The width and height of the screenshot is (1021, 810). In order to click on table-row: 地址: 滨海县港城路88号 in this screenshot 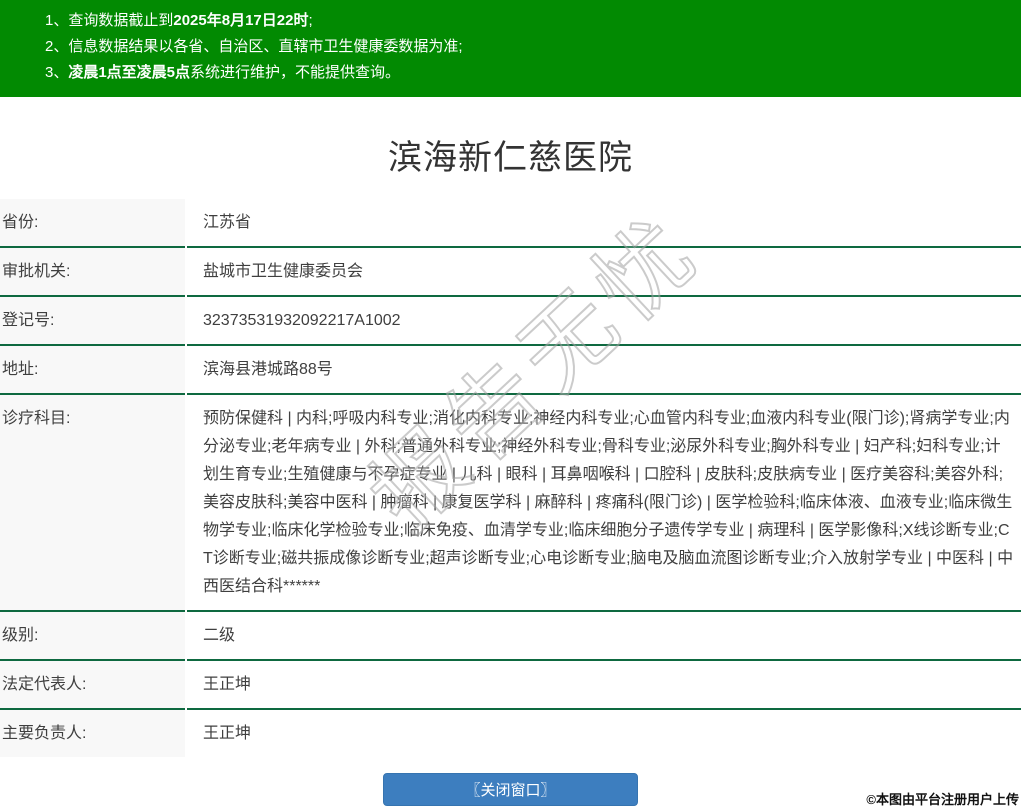, I will do `click(510, 370)`.